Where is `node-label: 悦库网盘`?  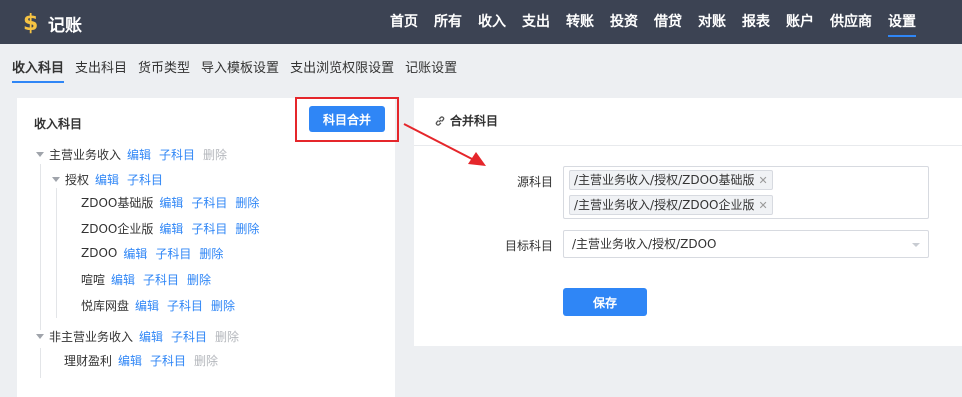
node-label: 悦库网盘 is located at coordinates (105, 305).